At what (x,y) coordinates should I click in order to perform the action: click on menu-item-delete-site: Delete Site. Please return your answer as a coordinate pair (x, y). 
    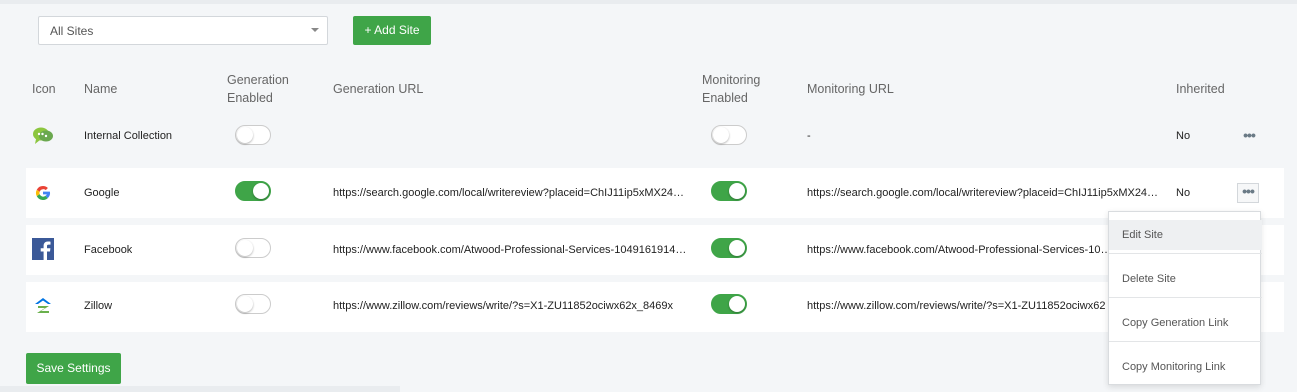
    Looking at the image, I should click on (1185, 279).